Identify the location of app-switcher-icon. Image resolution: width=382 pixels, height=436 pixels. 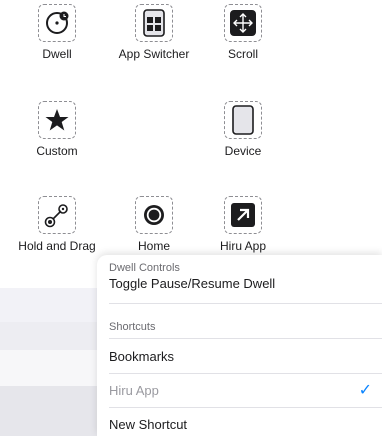
(154, 23).